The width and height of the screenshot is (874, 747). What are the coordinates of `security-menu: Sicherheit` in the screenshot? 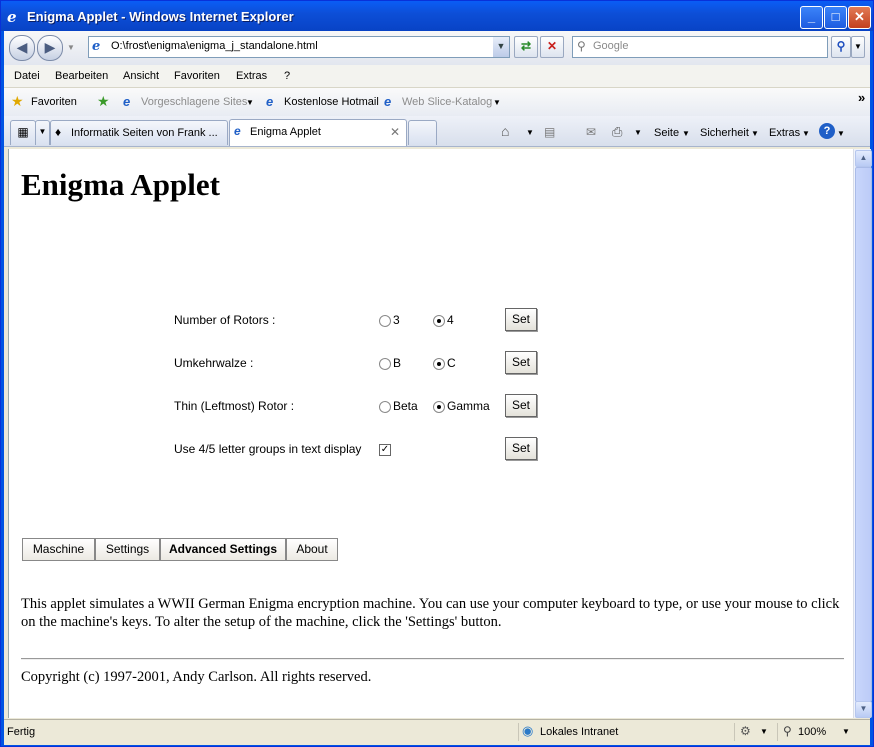 It's located at (724, 133).